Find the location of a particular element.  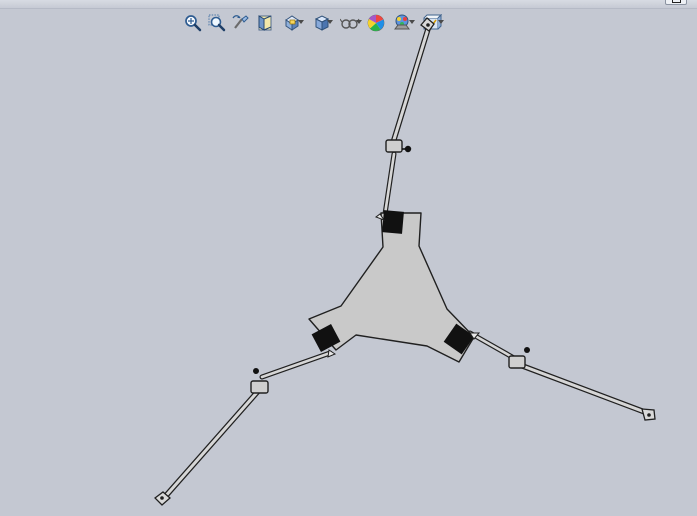

upper-joint is located at coordinates (394, 146).